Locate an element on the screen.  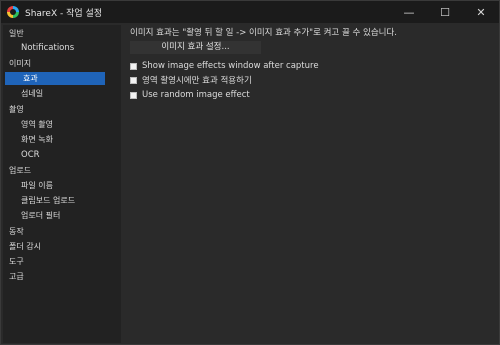
random-effect-label: Use random image effect is located at coordinates (196, 95).